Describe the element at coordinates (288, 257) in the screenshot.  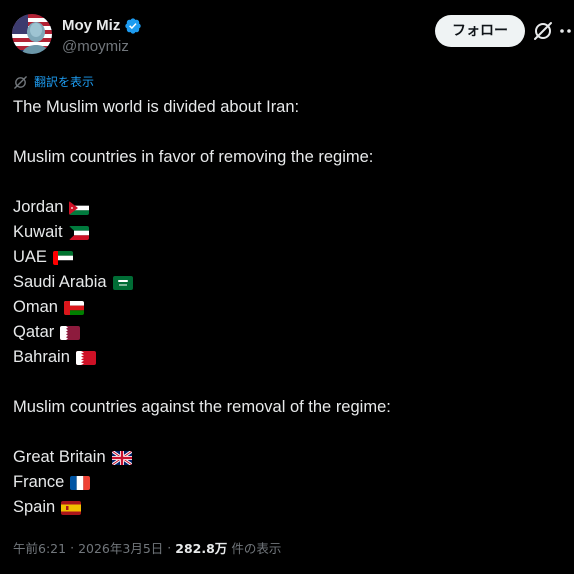
I see `list-item: UAE` at that location.